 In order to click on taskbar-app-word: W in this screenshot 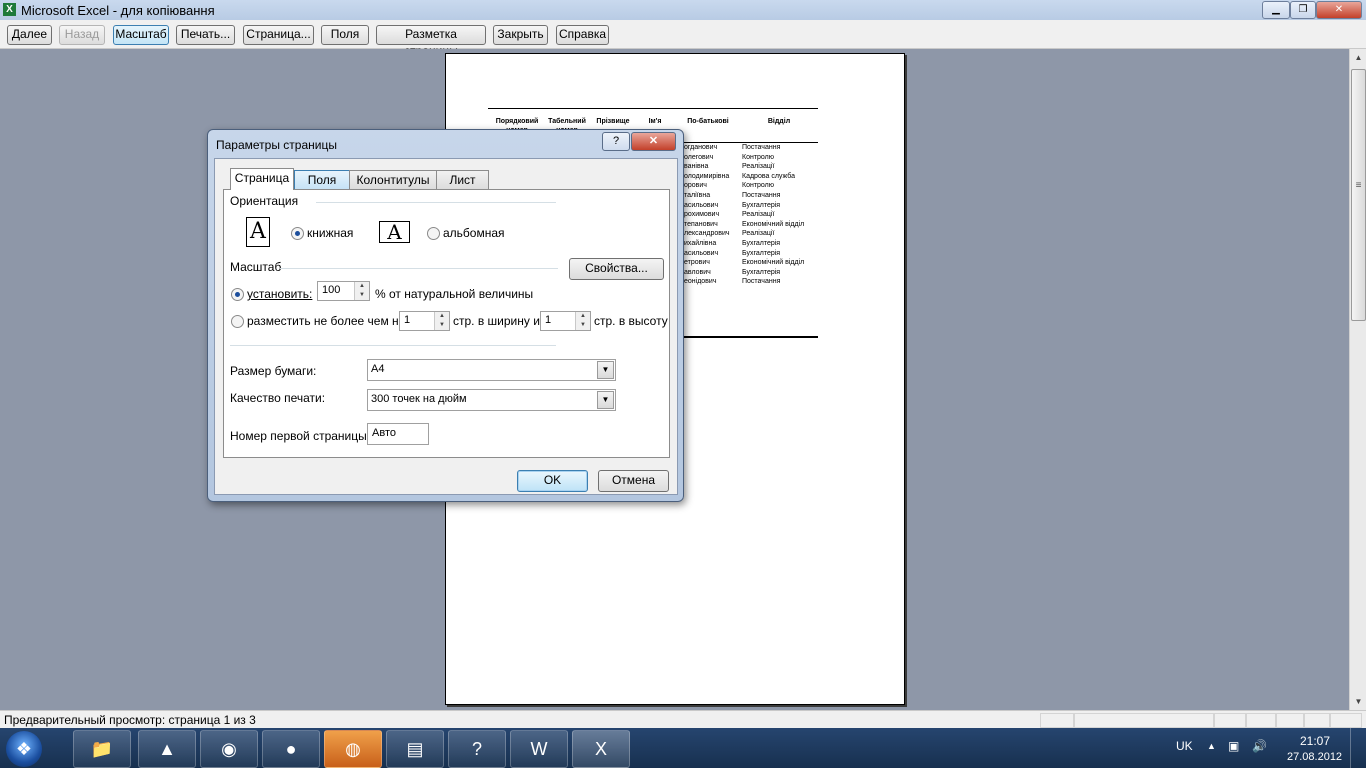, I will do `click(539, 749)`.